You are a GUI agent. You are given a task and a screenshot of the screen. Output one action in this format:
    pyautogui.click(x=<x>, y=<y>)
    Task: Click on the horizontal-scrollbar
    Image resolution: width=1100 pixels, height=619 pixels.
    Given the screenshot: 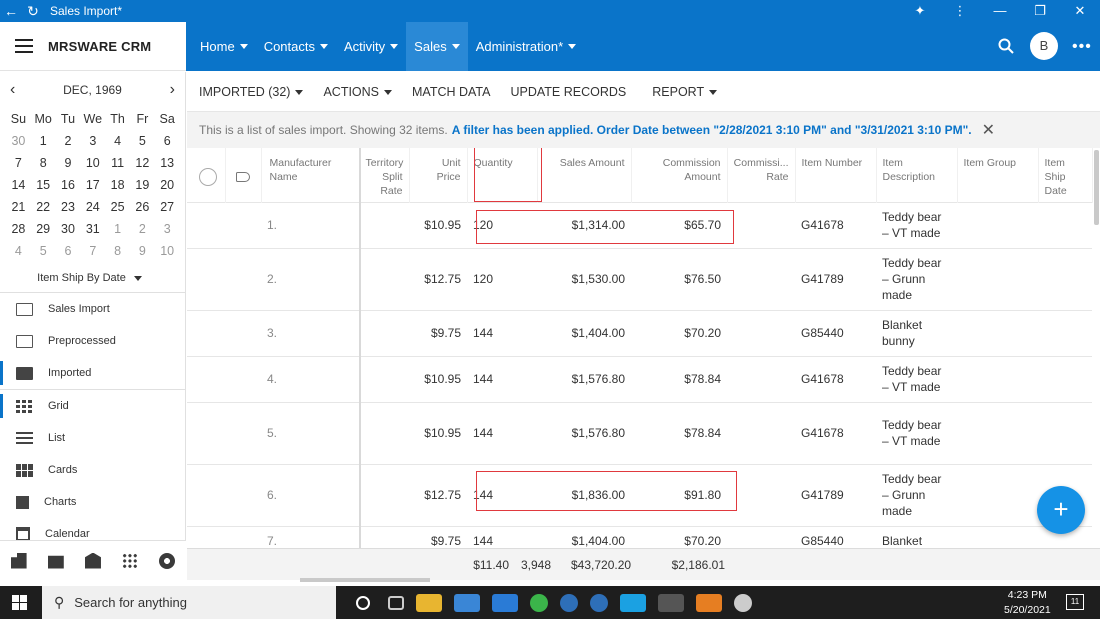 What is the action you would take?
    pyautogui.click(x=365, y=580)
    